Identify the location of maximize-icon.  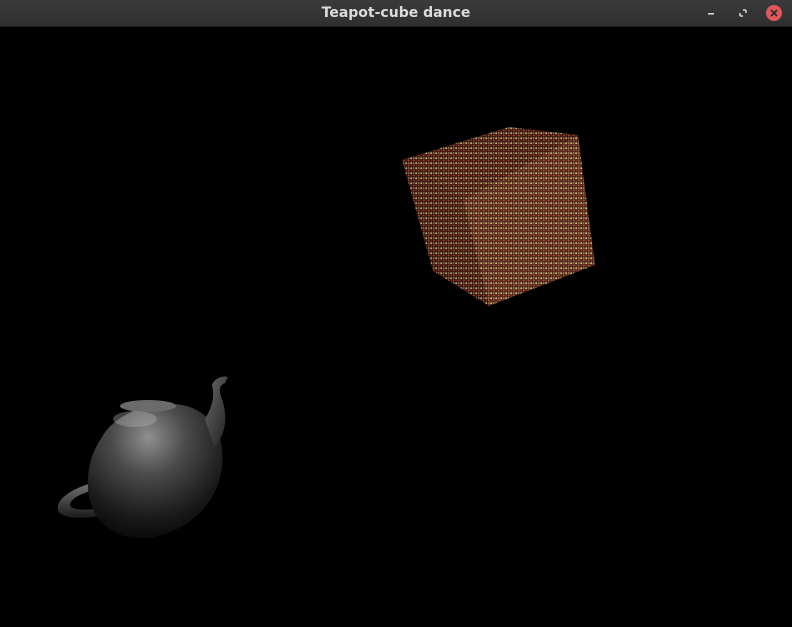
(743, 13).